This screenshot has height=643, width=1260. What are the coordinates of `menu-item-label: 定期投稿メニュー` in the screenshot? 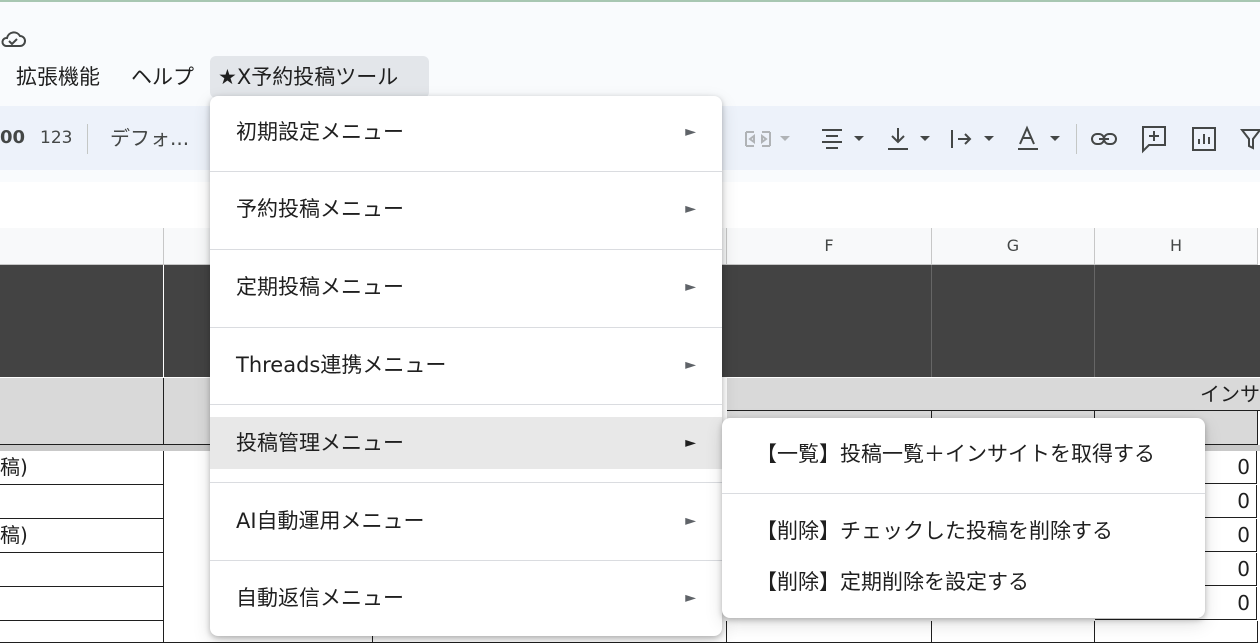 It's located at (320, 287).